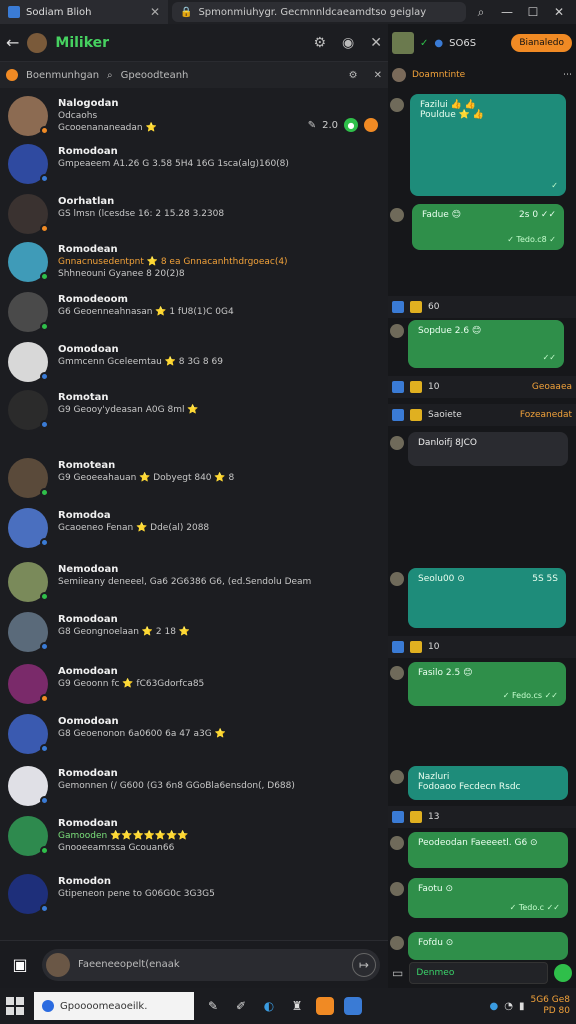 The image size is (576, 1024). I want to click on feather-icon: ✎, so click(213, 1006).